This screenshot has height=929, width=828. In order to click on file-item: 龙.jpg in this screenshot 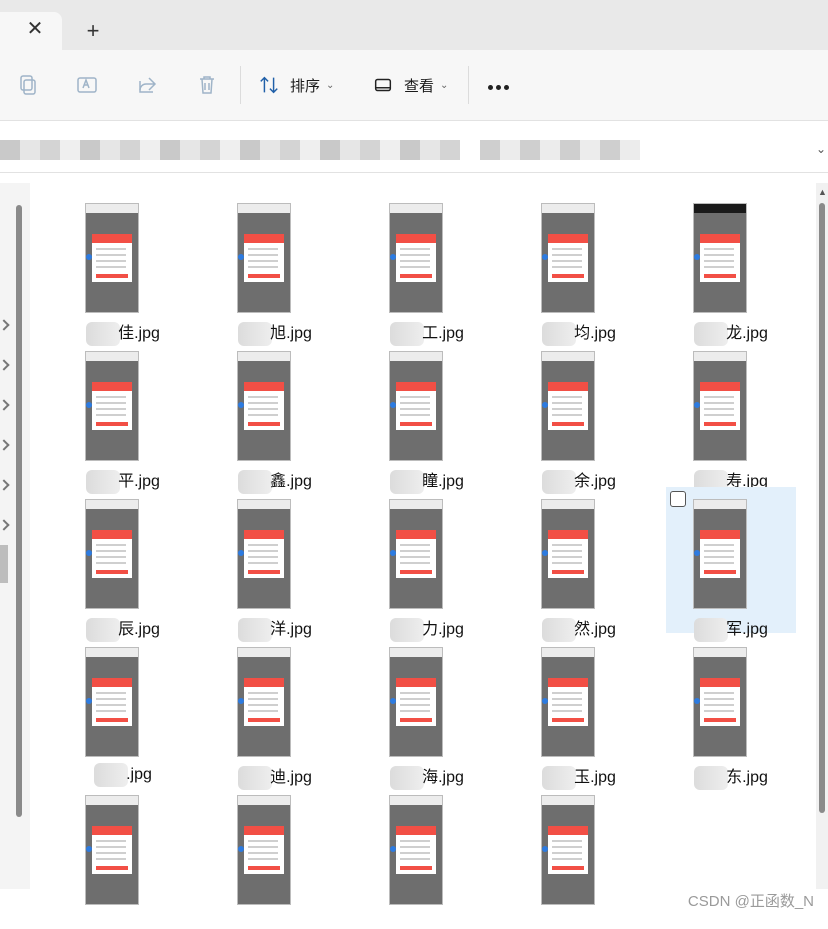, I will do `click(731, 268)`.